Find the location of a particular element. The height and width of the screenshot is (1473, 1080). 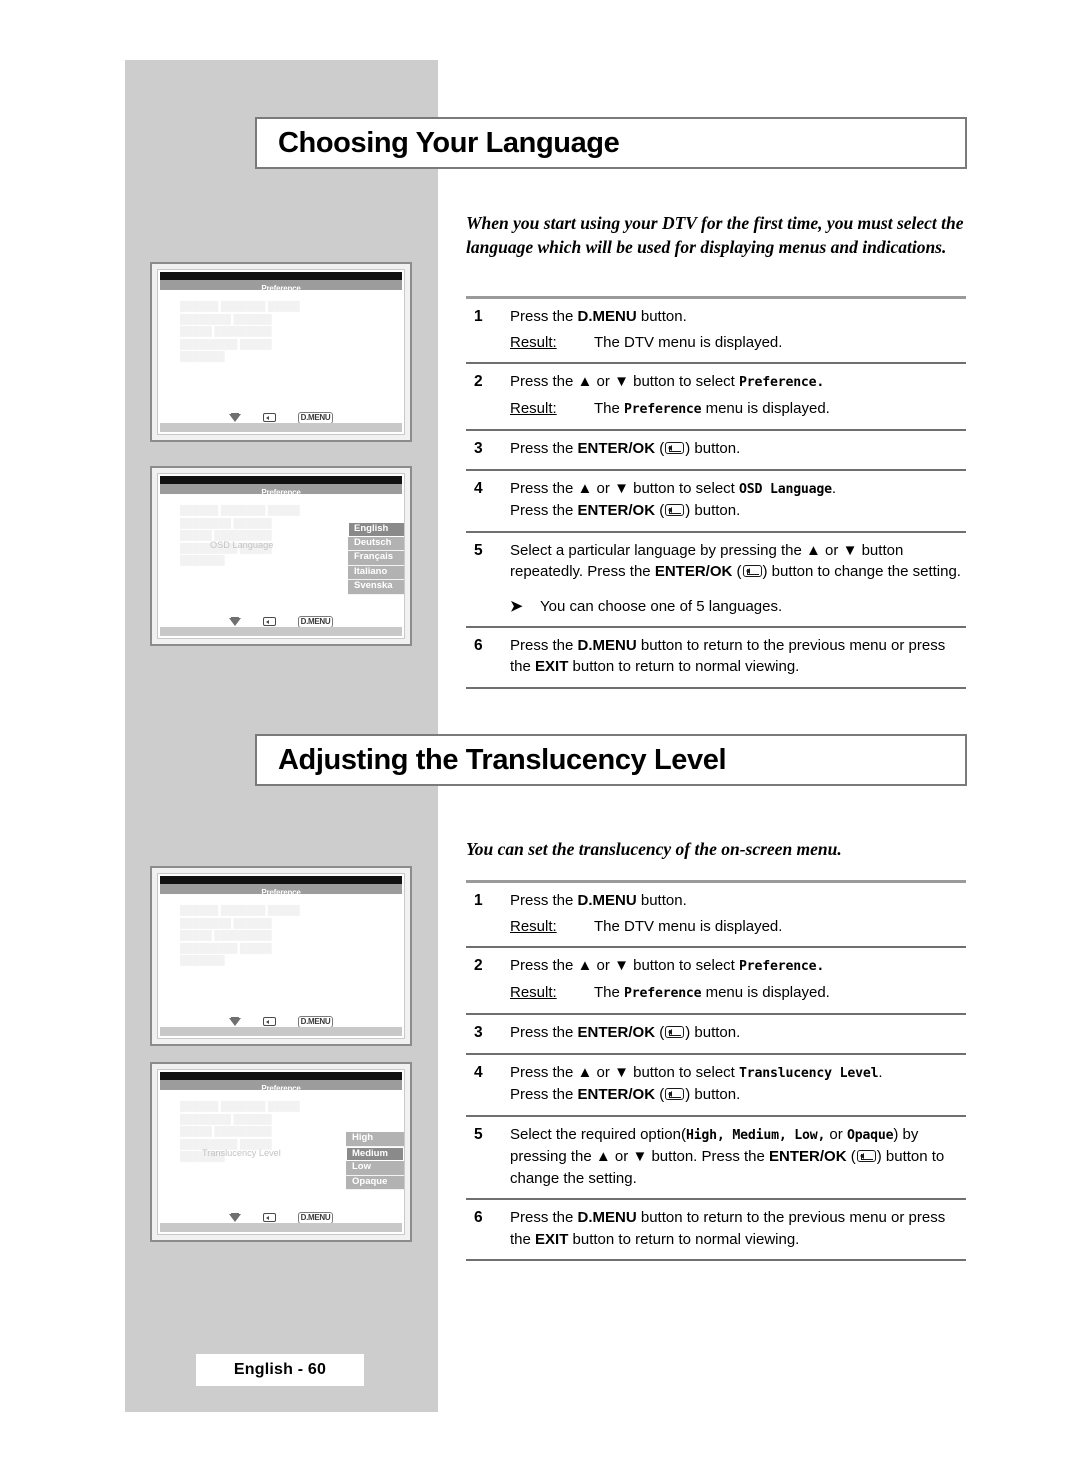

page-footer: English - 60 is located at coordinates (280, 1370).